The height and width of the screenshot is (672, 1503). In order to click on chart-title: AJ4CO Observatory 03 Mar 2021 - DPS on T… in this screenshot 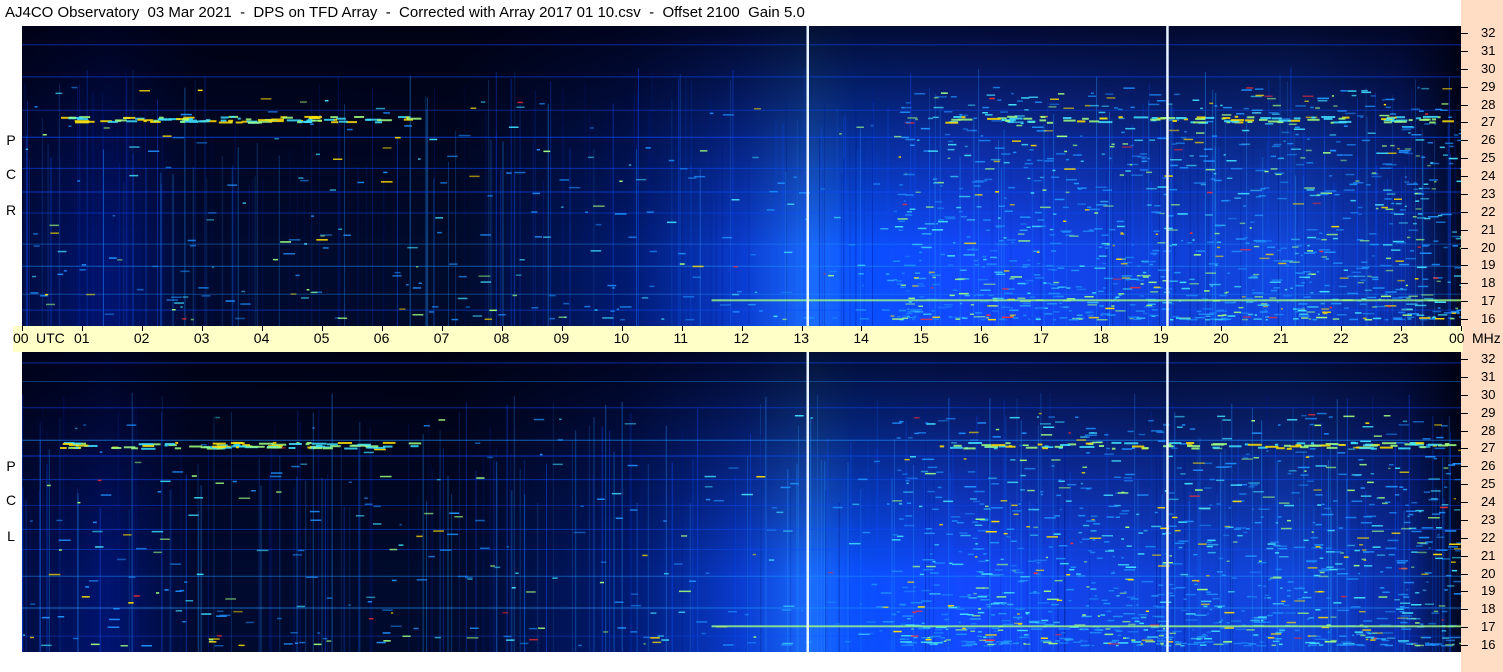, I will do `click(405, 12)`.